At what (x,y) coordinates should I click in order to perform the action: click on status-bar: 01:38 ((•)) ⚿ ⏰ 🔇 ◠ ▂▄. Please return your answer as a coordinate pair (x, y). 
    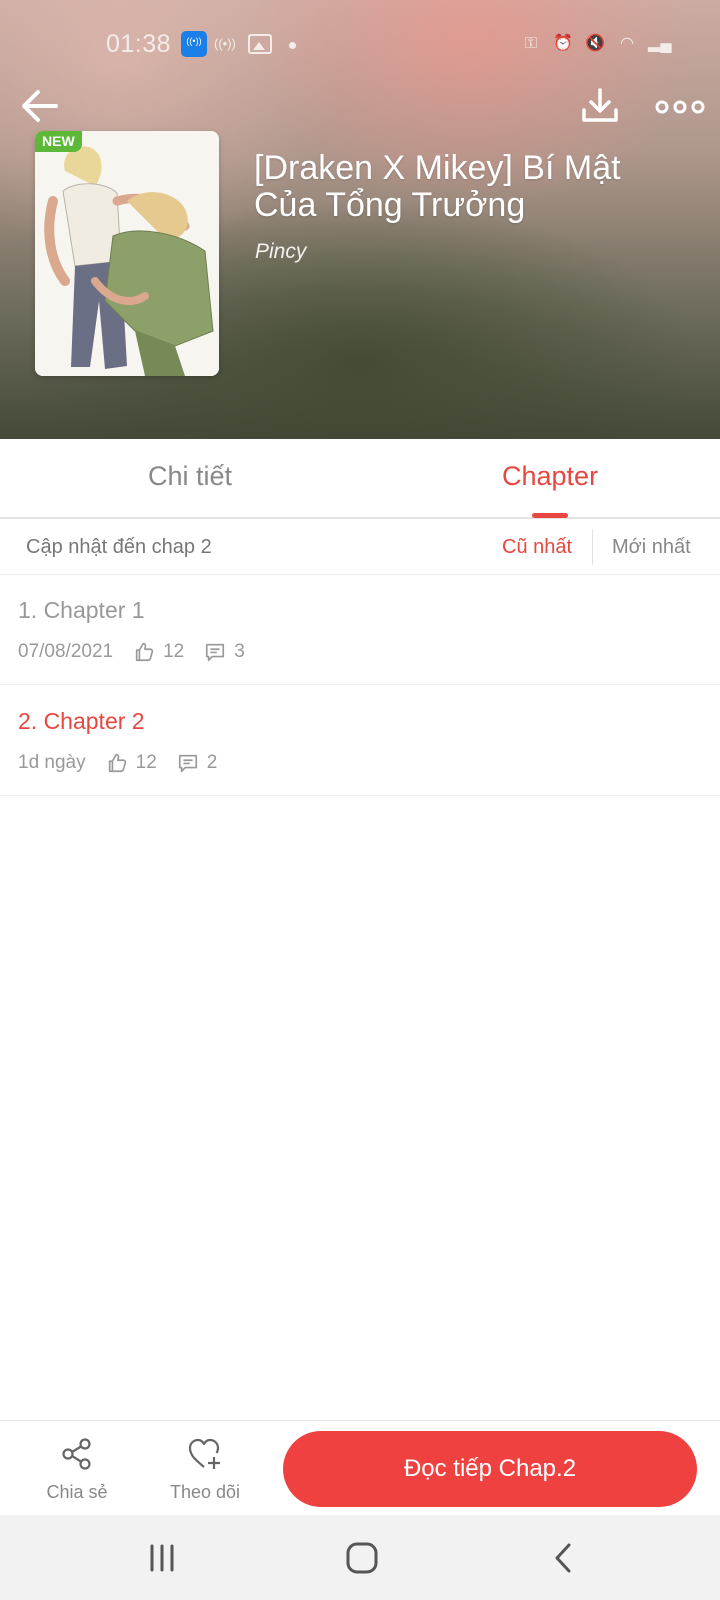
    Looking at the image, I should click on (360, 44).